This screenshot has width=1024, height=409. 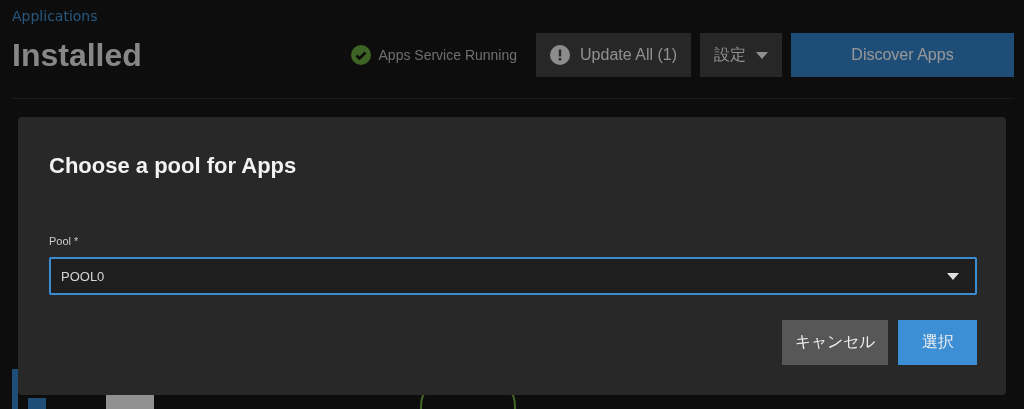 What do you see at coordinates (835, 342) in the screenshot?
I see `cancel-button: キャンセル` at bounding box center [835, 342].